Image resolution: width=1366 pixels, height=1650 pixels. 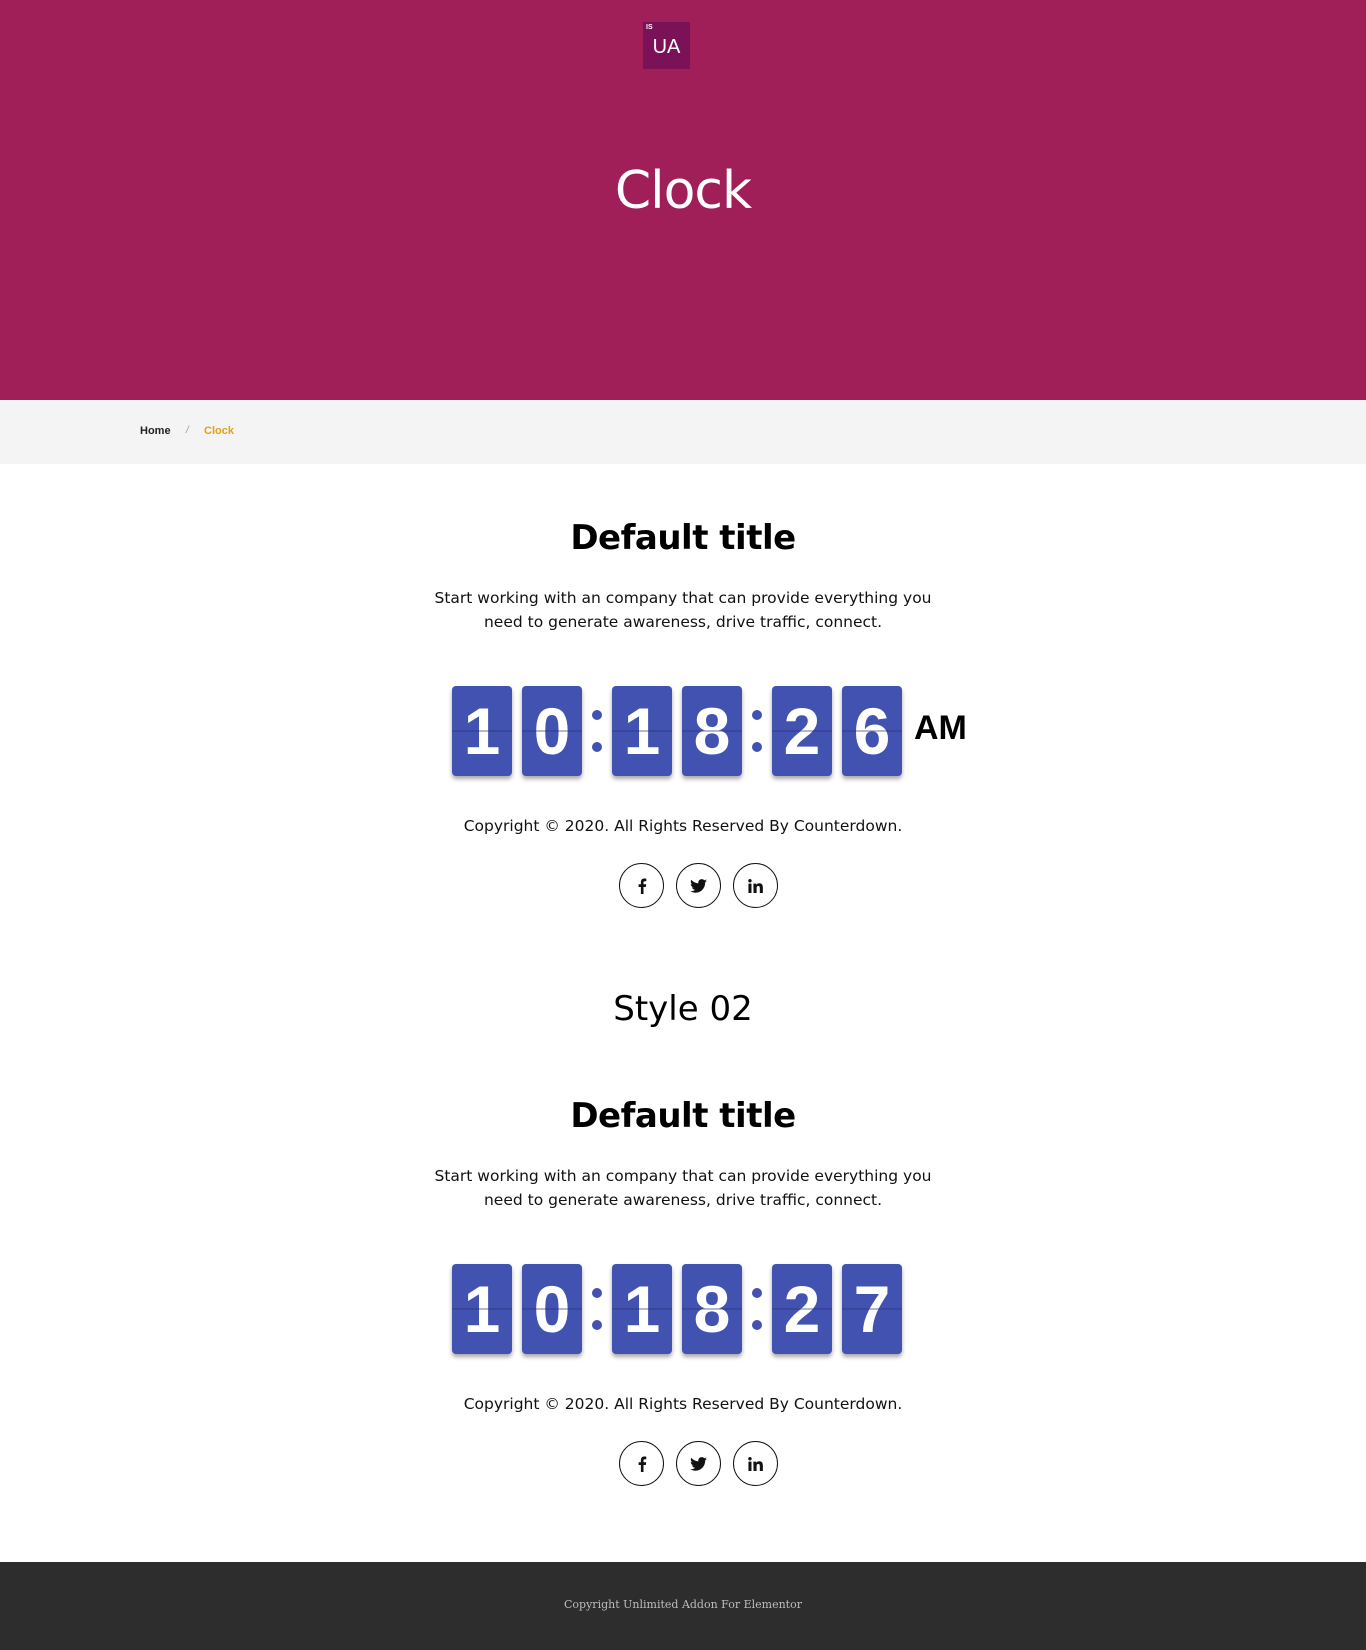 I want to click on site-logo: IS UA, so click(x=666, y=45).